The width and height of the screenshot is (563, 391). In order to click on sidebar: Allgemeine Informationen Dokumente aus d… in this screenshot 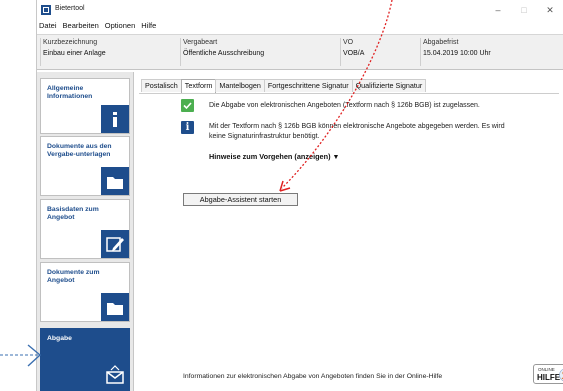, I will do `click(85, 231)`.